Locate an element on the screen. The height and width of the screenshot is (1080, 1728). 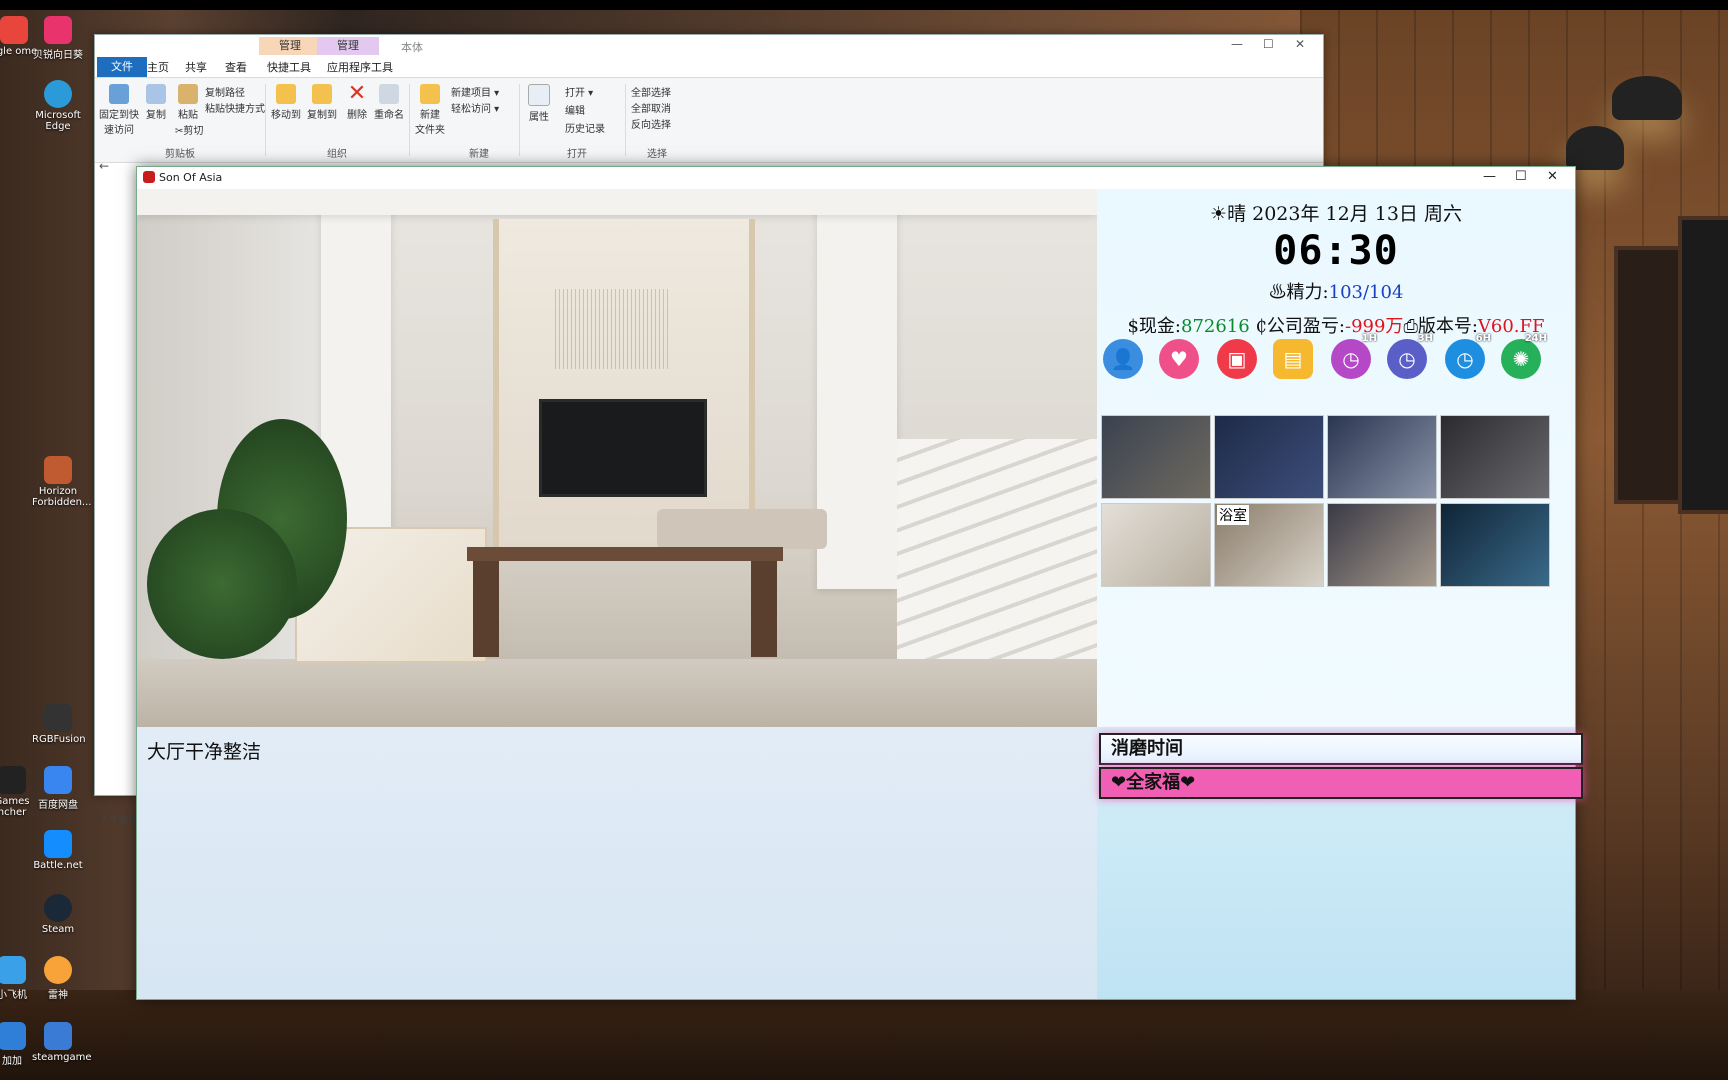
desktop-icon-label: 小飞机 is located at coordinates (13, 995).